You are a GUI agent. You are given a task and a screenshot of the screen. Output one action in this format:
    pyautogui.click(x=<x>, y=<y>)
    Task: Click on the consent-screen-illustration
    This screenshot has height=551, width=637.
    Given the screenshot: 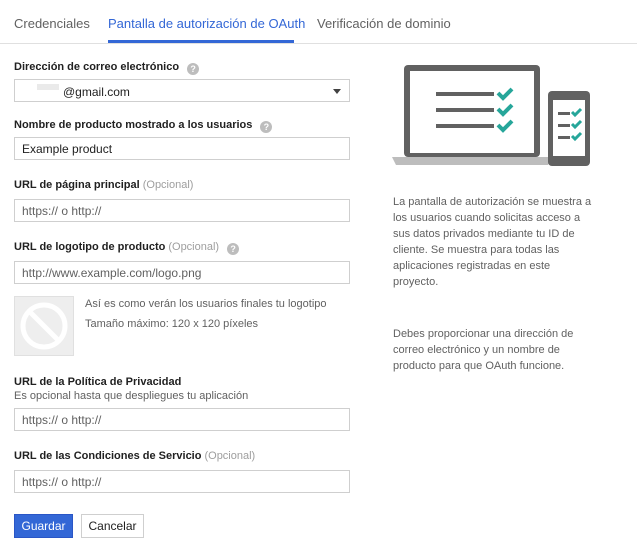 What is the action you would take?
    pyautogui.click(x=491, y=115)
    